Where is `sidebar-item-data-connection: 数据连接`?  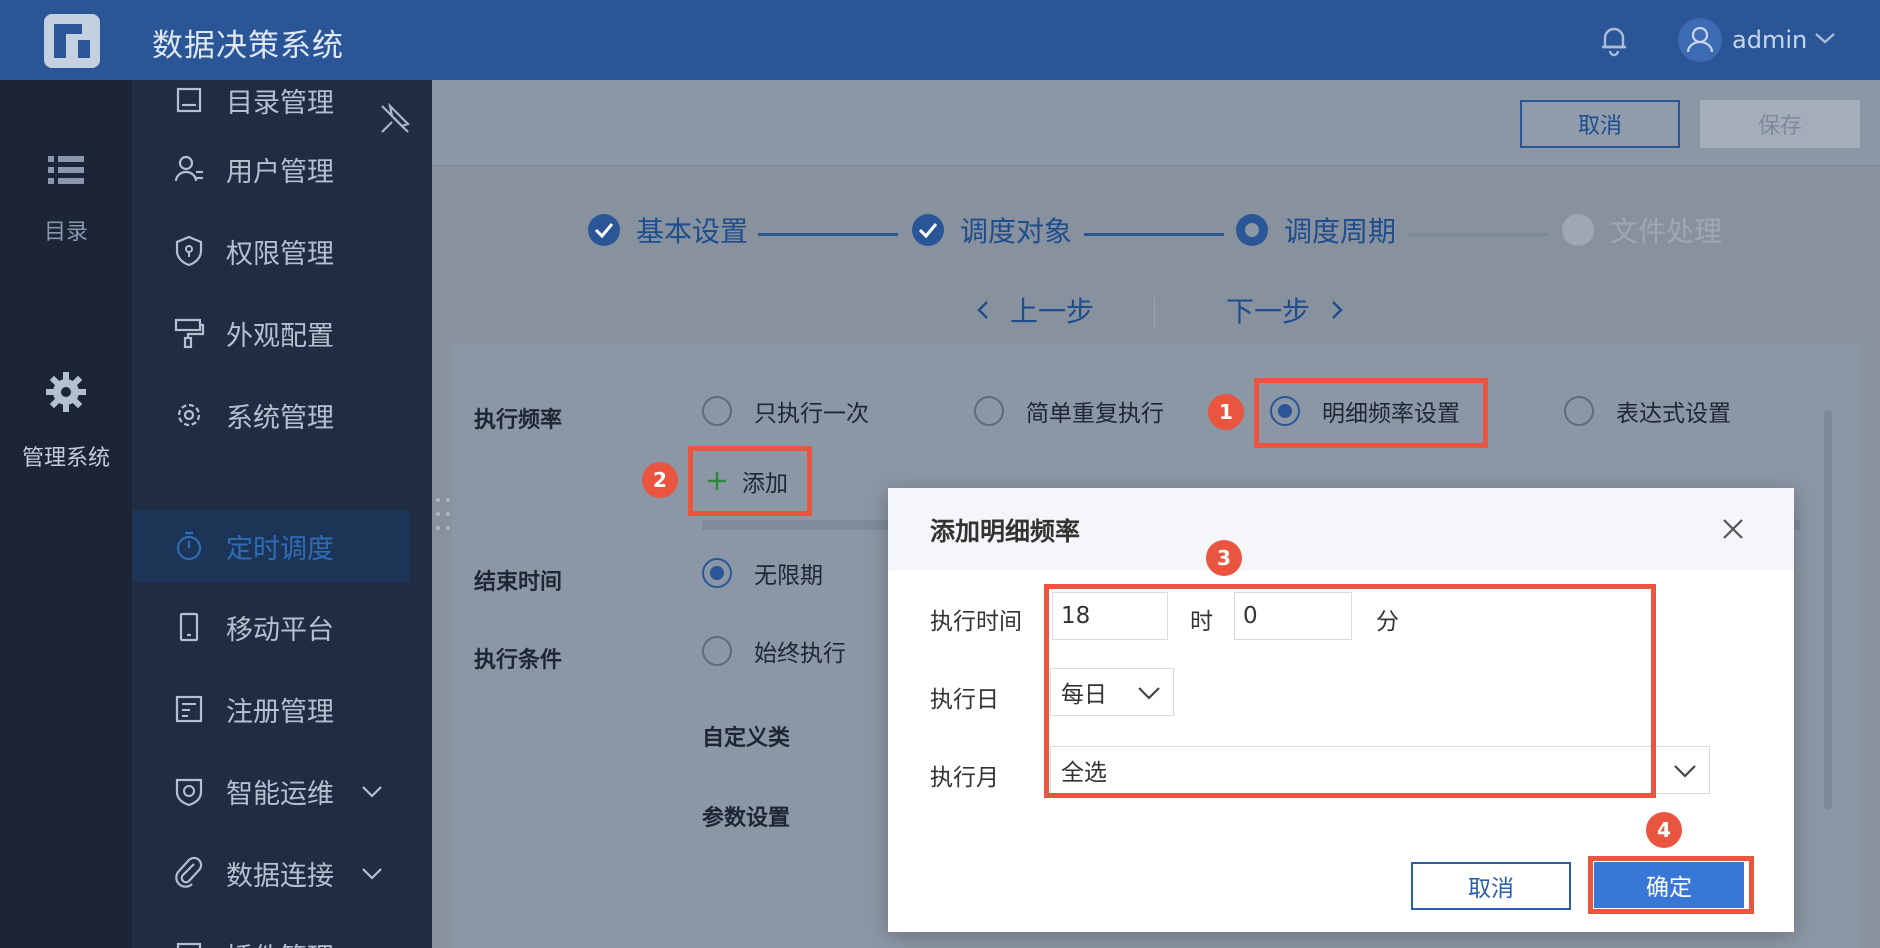 sidebar-item-data-connection: 数据连接 is located at coordinates (271, 873).